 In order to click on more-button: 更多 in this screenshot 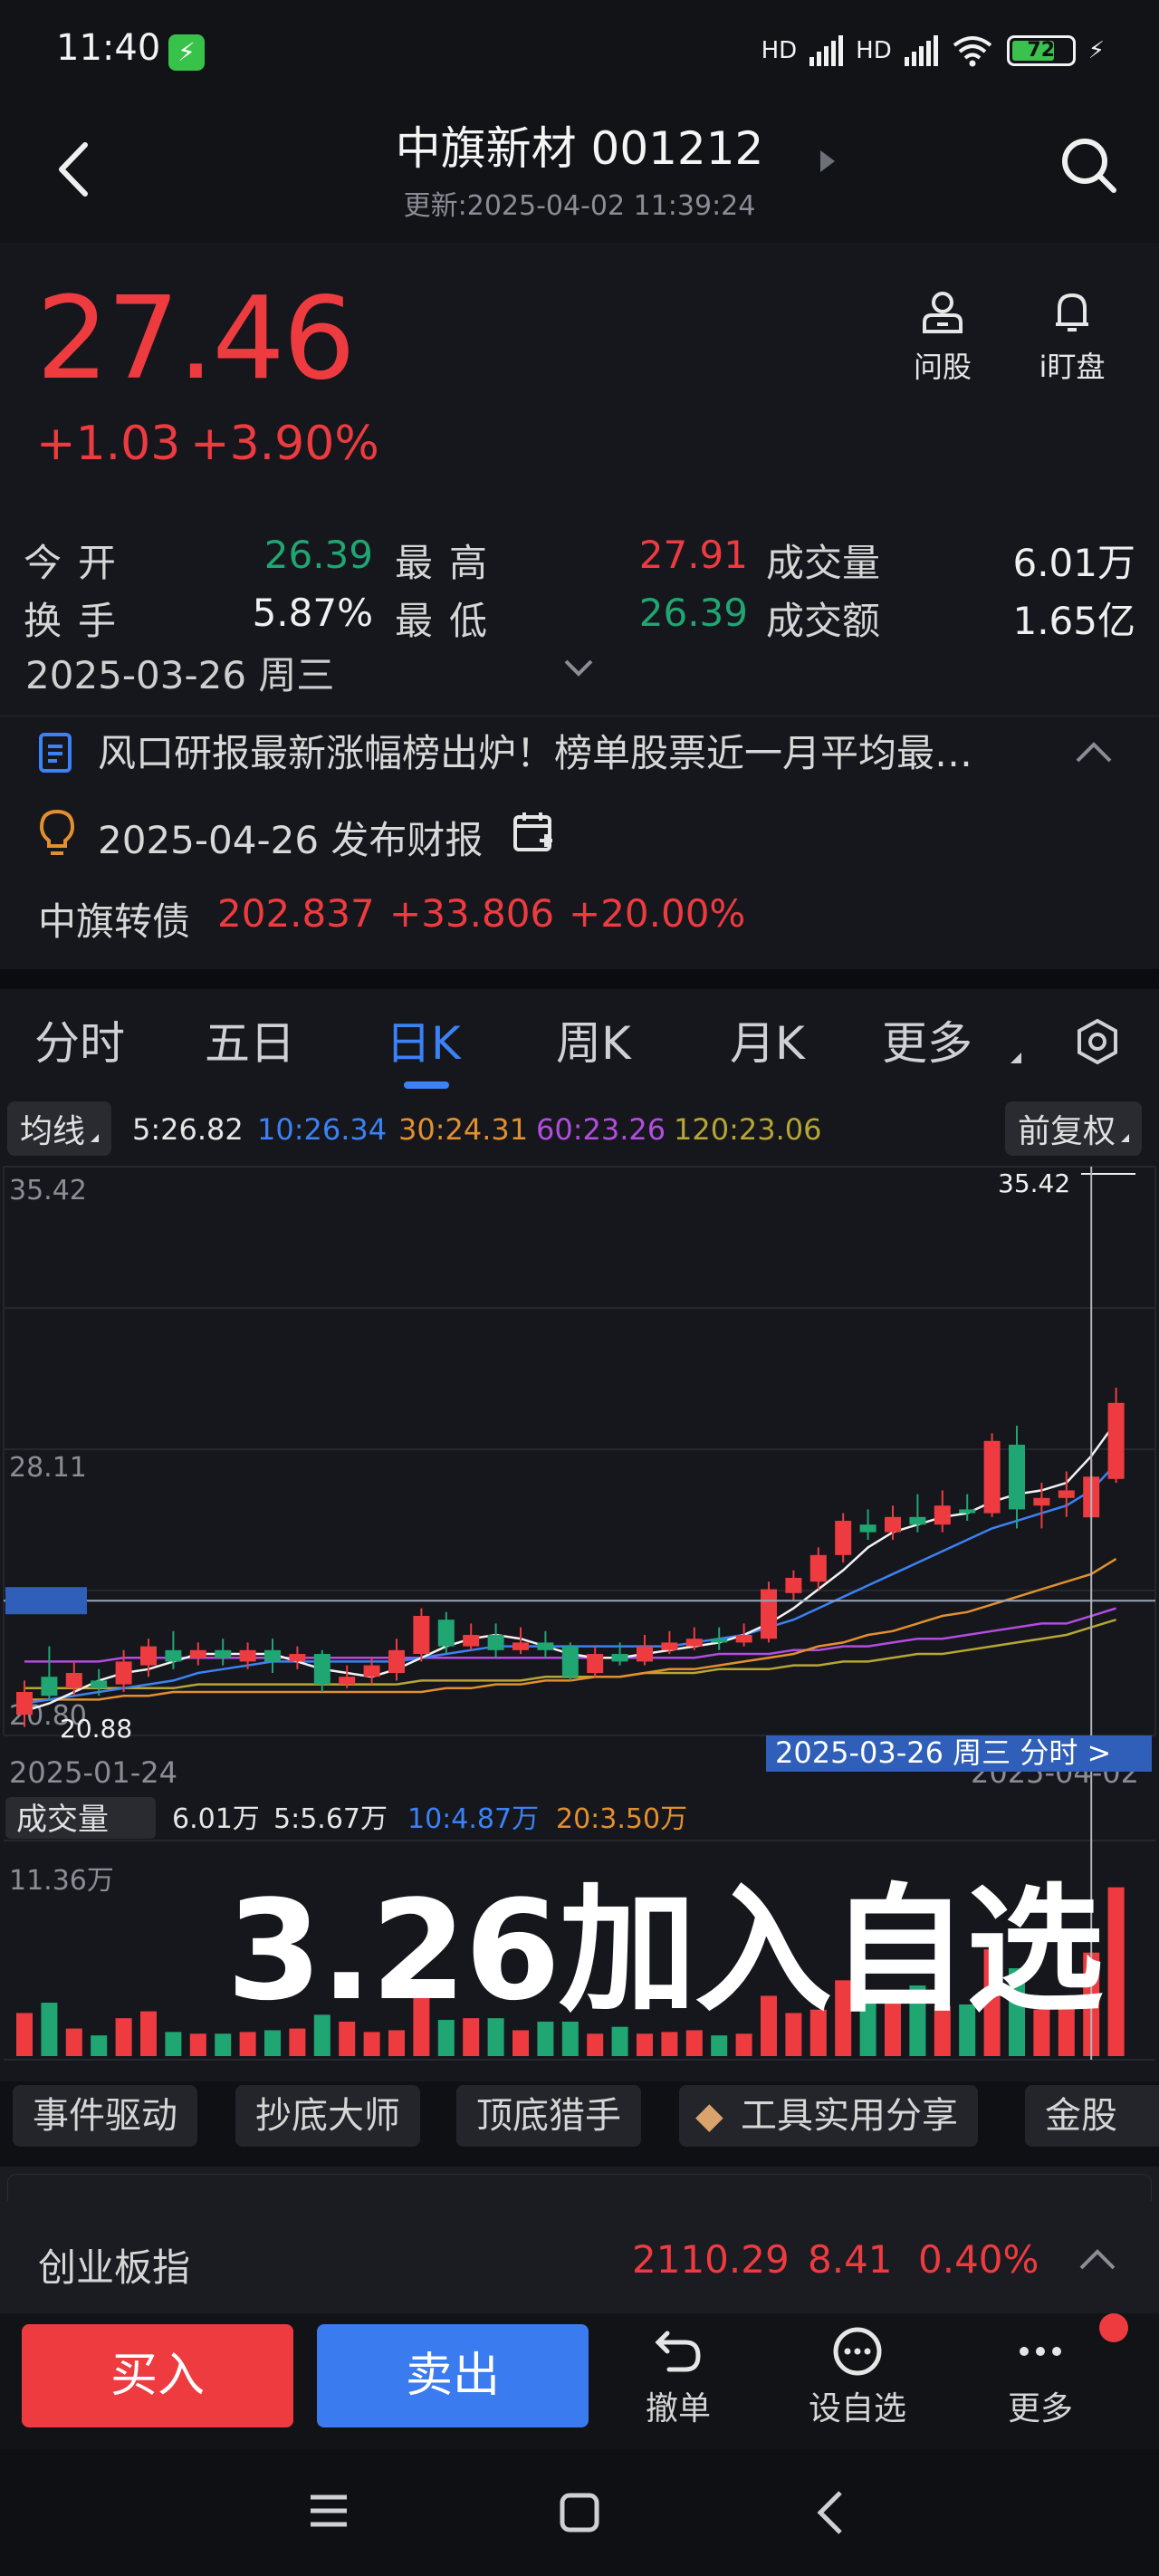, I will do `click(1040, 2376)`.